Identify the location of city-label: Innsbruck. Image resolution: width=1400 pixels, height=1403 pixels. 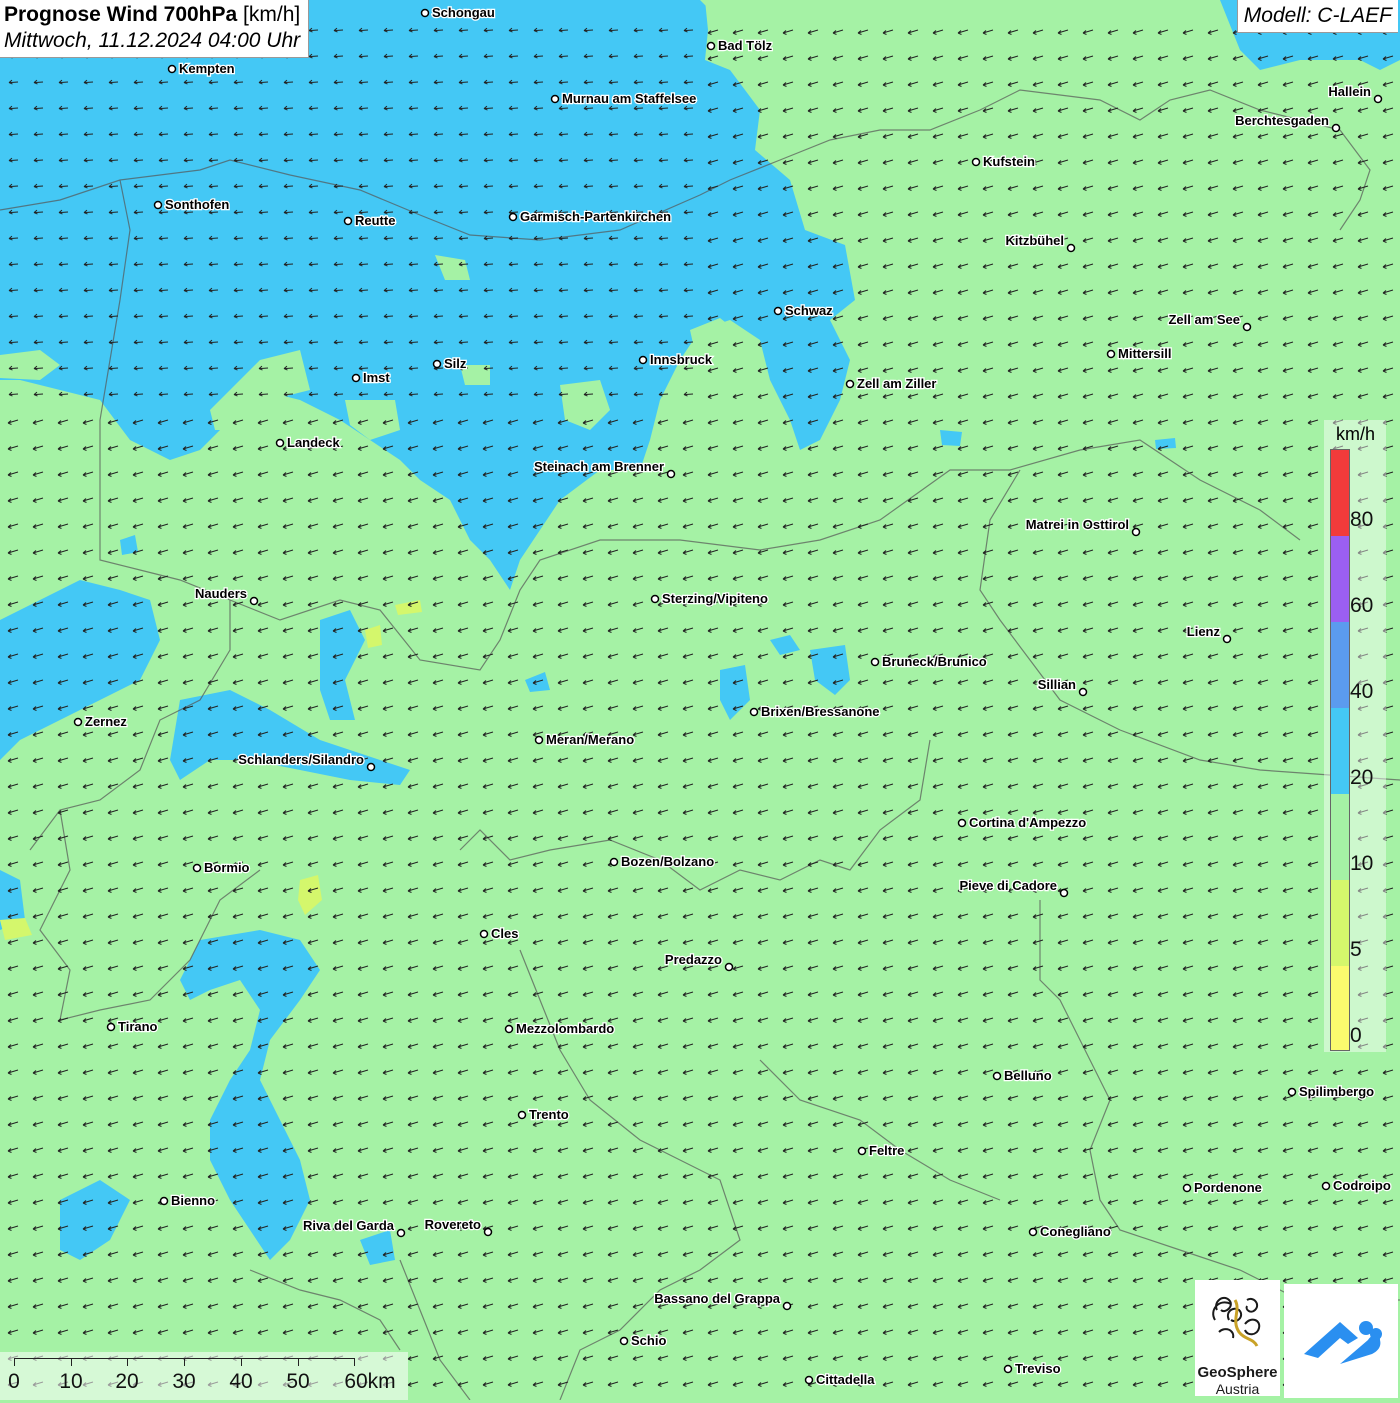
(681, 359).